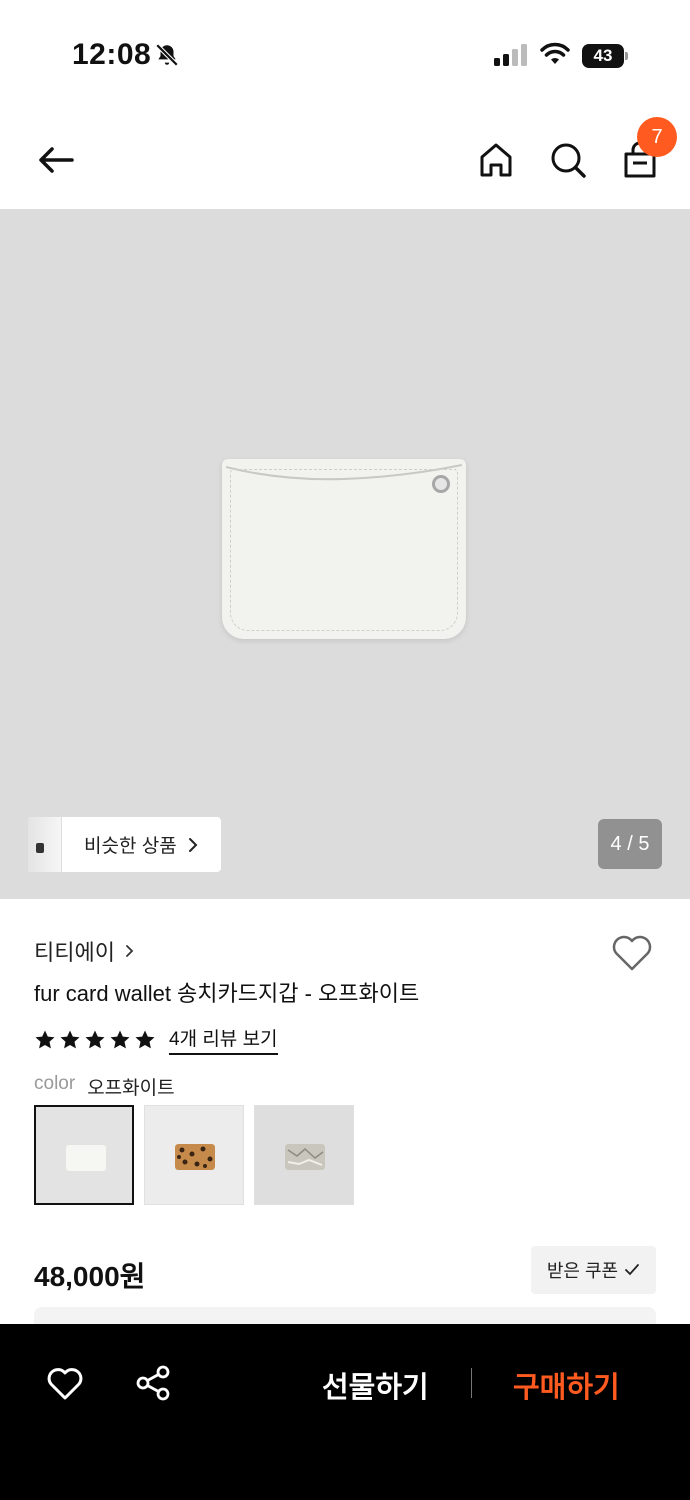 Image resolution: width=690 pixels, height=1500 pixels. What do you see at coordinates (56, 160) in the screenshot?
I see `back-arrow-icon` at bounding box center [56, 160].